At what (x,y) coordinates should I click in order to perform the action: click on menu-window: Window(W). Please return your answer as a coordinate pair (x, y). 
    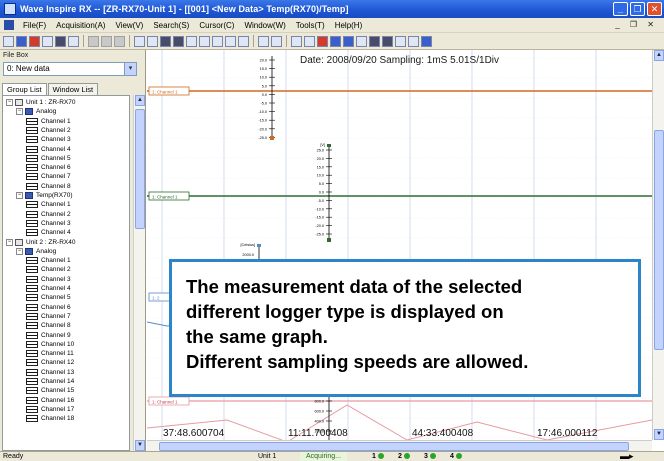
    Looking at the image, I should click on (264, 25).